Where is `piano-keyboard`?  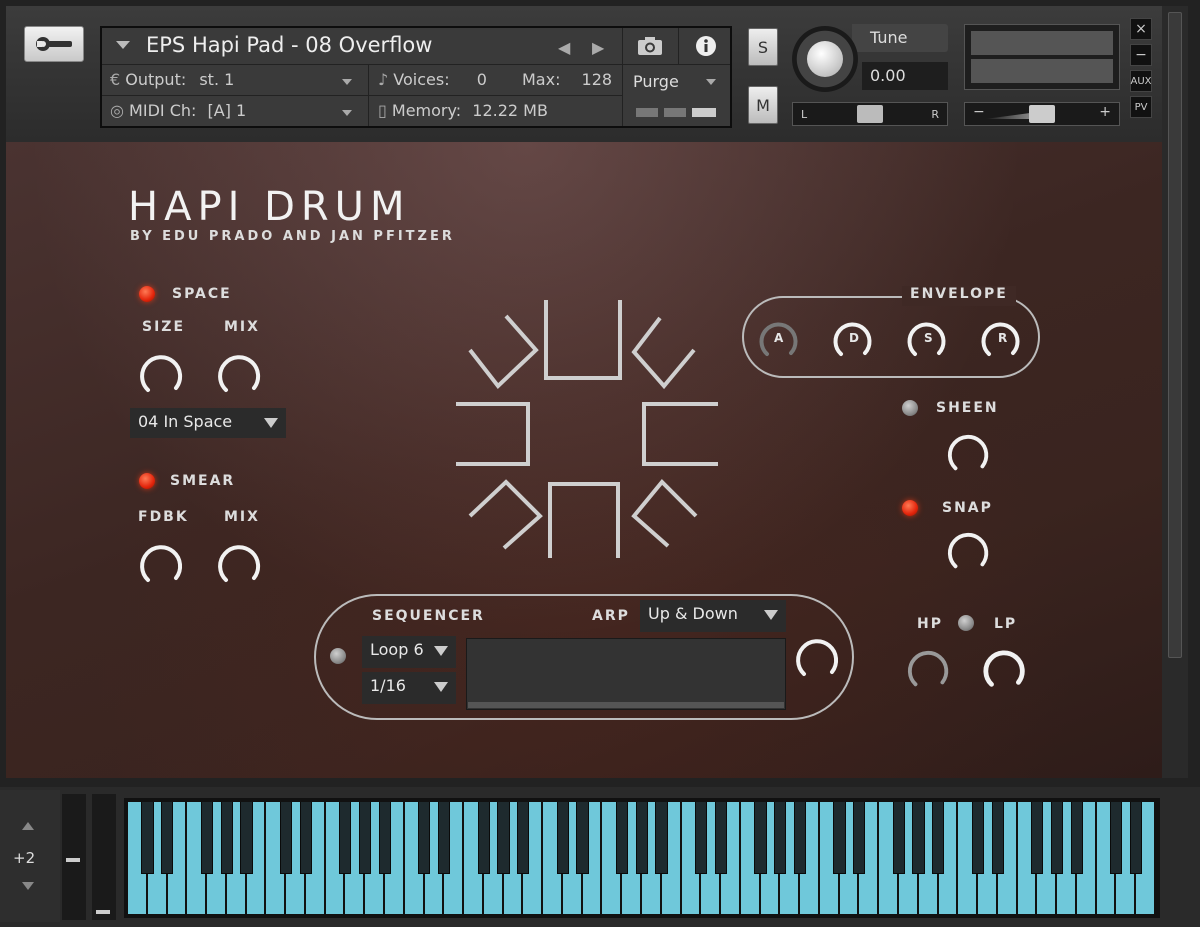
piano-keyboard is located at coordinates (642, 858).